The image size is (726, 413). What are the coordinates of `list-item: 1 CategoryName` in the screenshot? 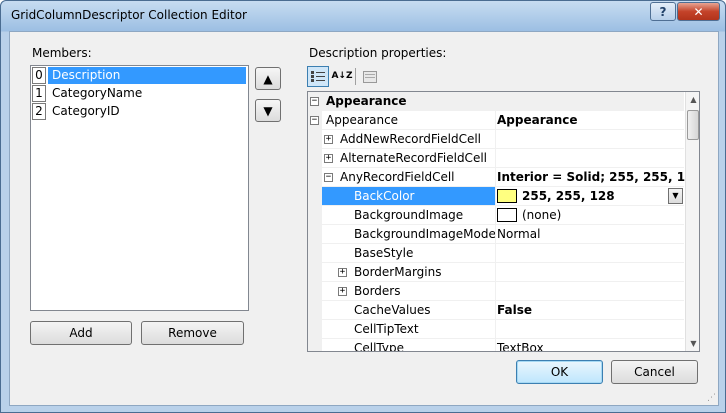 It's located at (139, 94).